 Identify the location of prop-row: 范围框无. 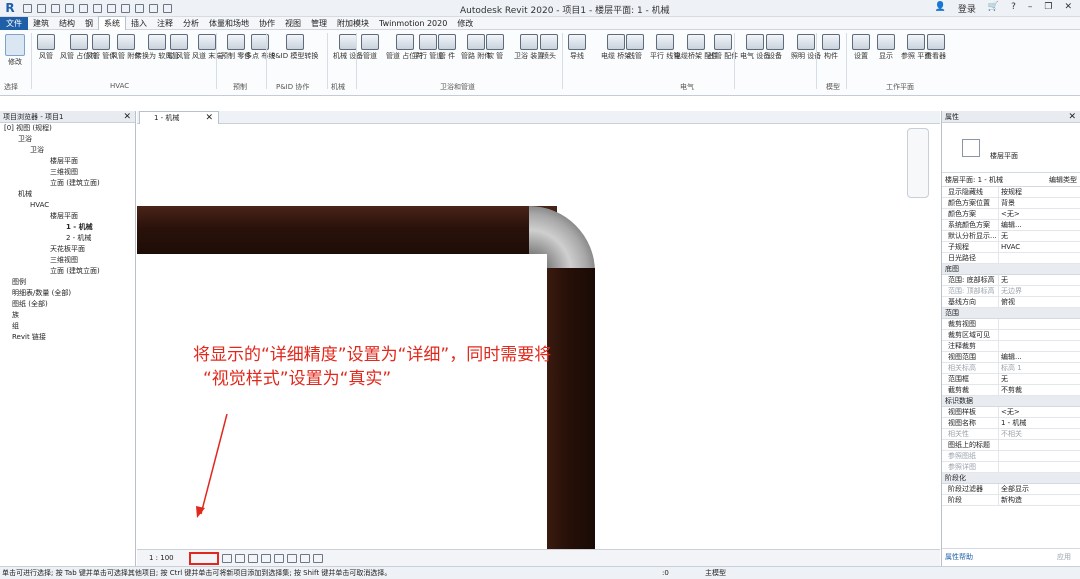
(1011, 379).